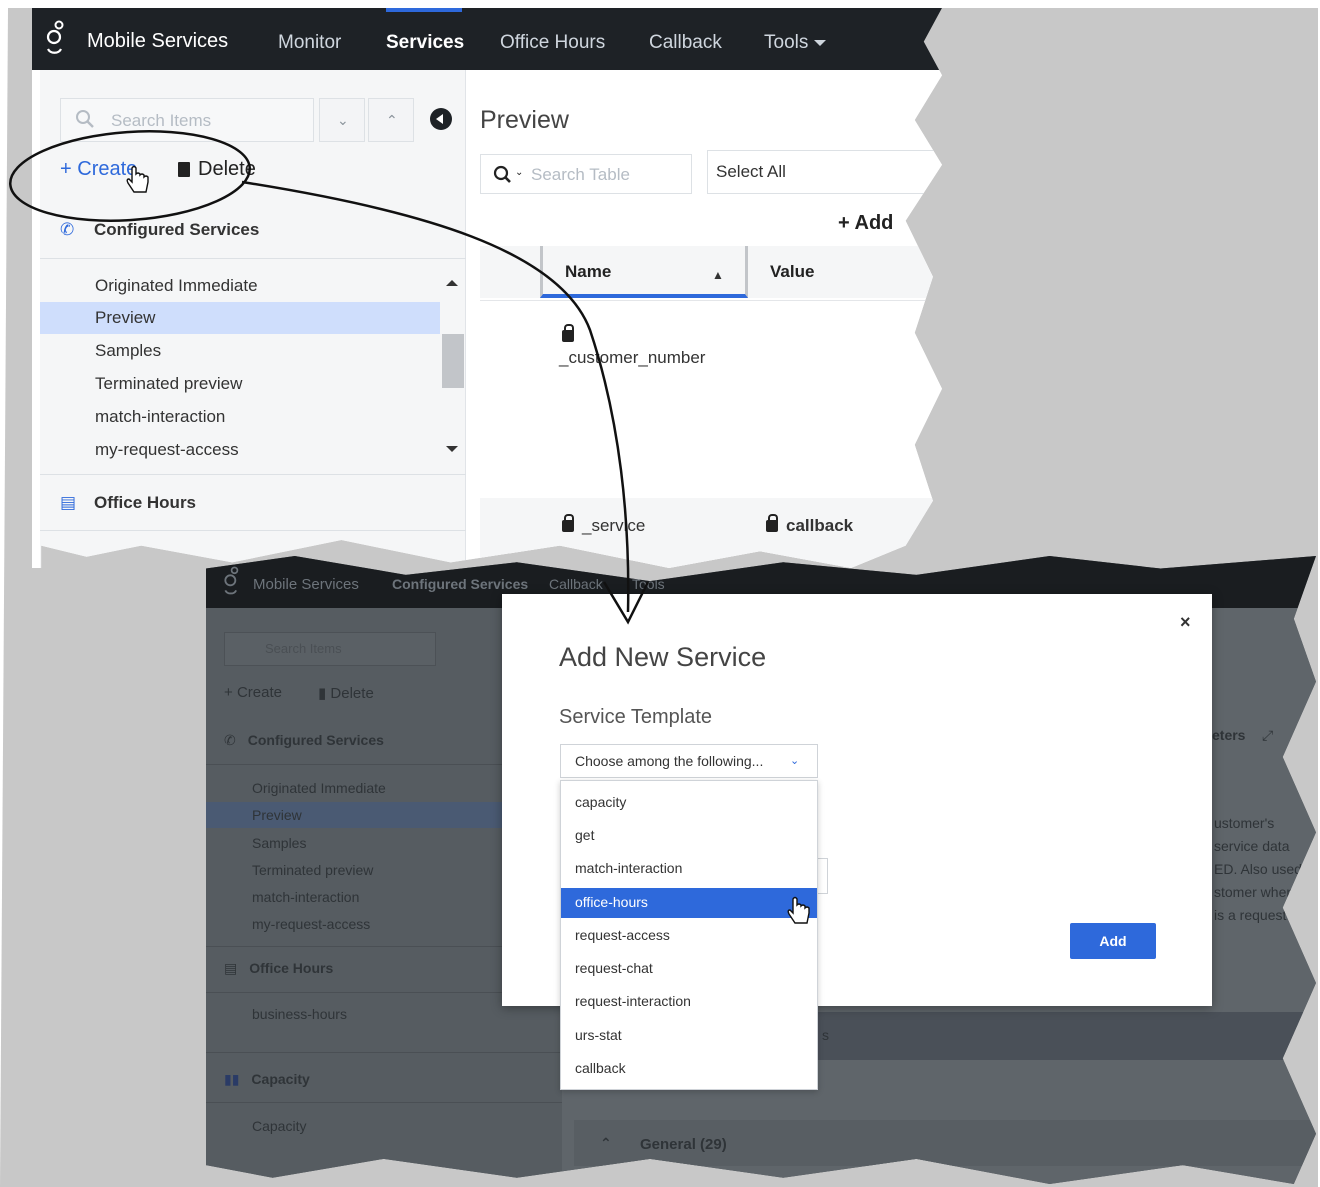 Image resolution: width=1320 pixels, height=1187 pixels. I want to click on collapse-left-icon, so click(441, 119).